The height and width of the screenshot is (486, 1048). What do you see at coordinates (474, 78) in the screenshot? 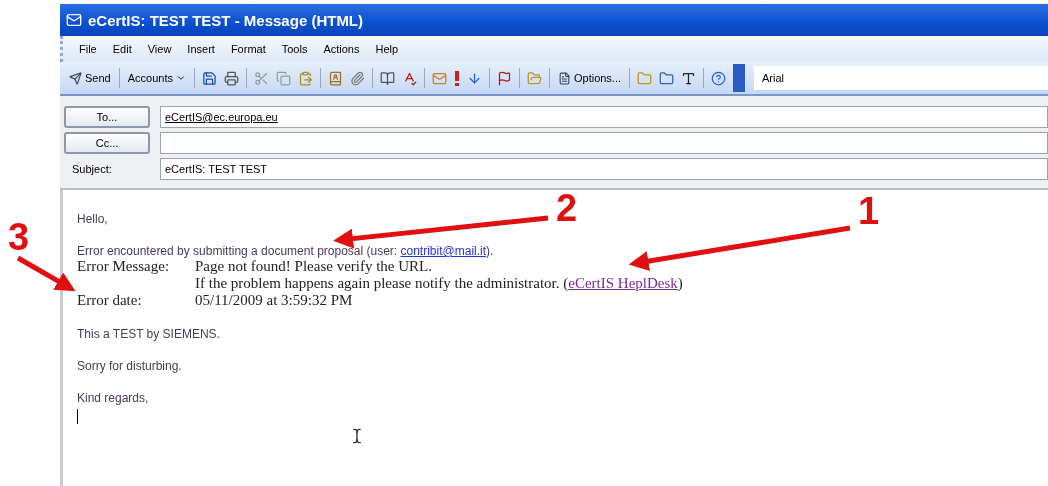
I see `down-arrow-icon` at bounding box center [474, 78].